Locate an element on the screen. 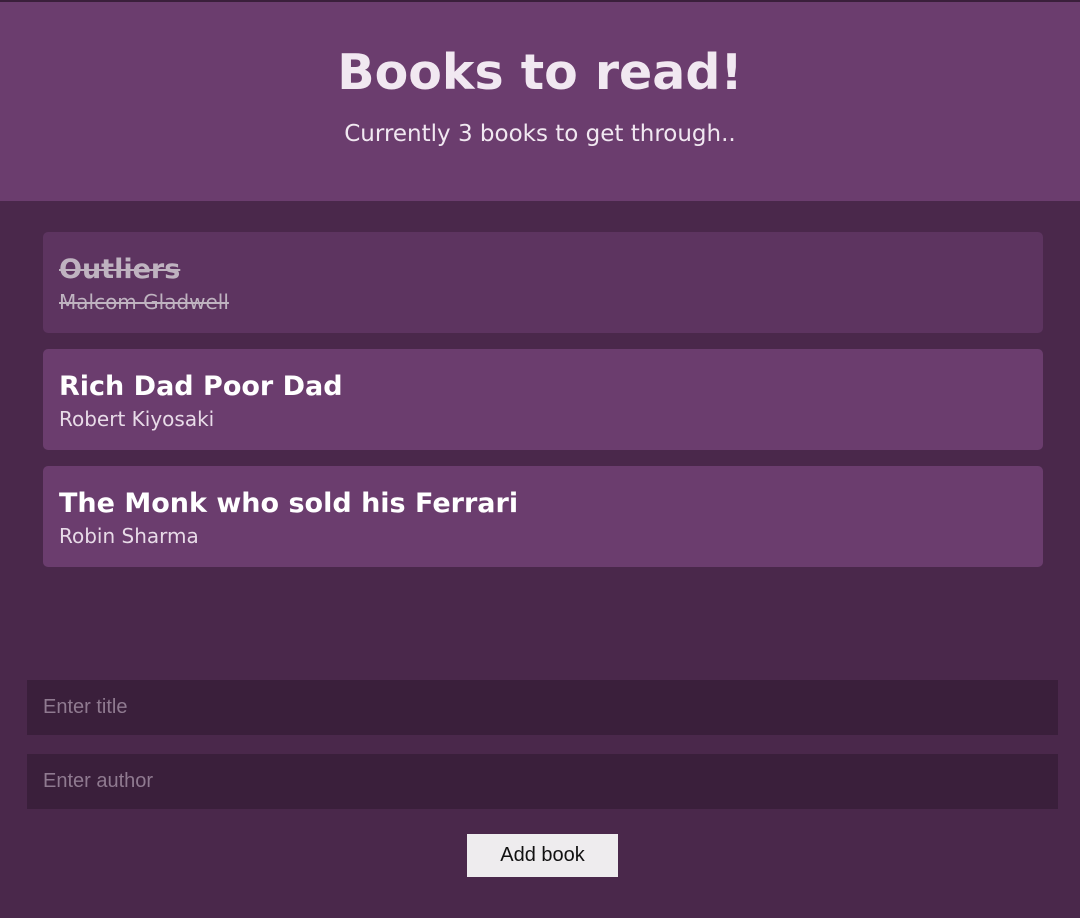 This screenshot has width=1080, height=918. book-title: The Monk who sold his Ferrari is located at coordinates (289, 503).